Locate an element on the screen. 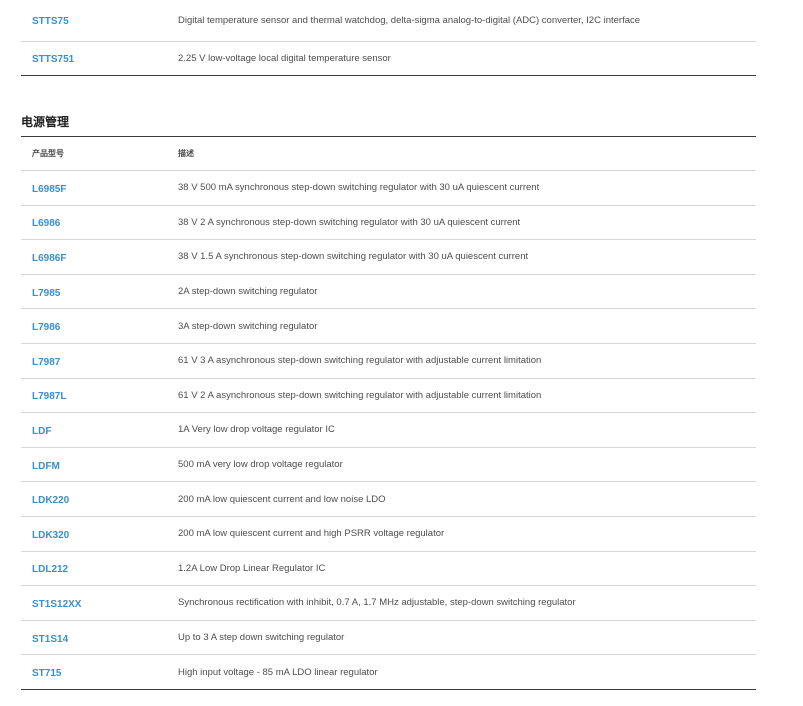 This screenshot has height=706, width=803. part-number-cell: L7987 is located at coordinates (94, 360).